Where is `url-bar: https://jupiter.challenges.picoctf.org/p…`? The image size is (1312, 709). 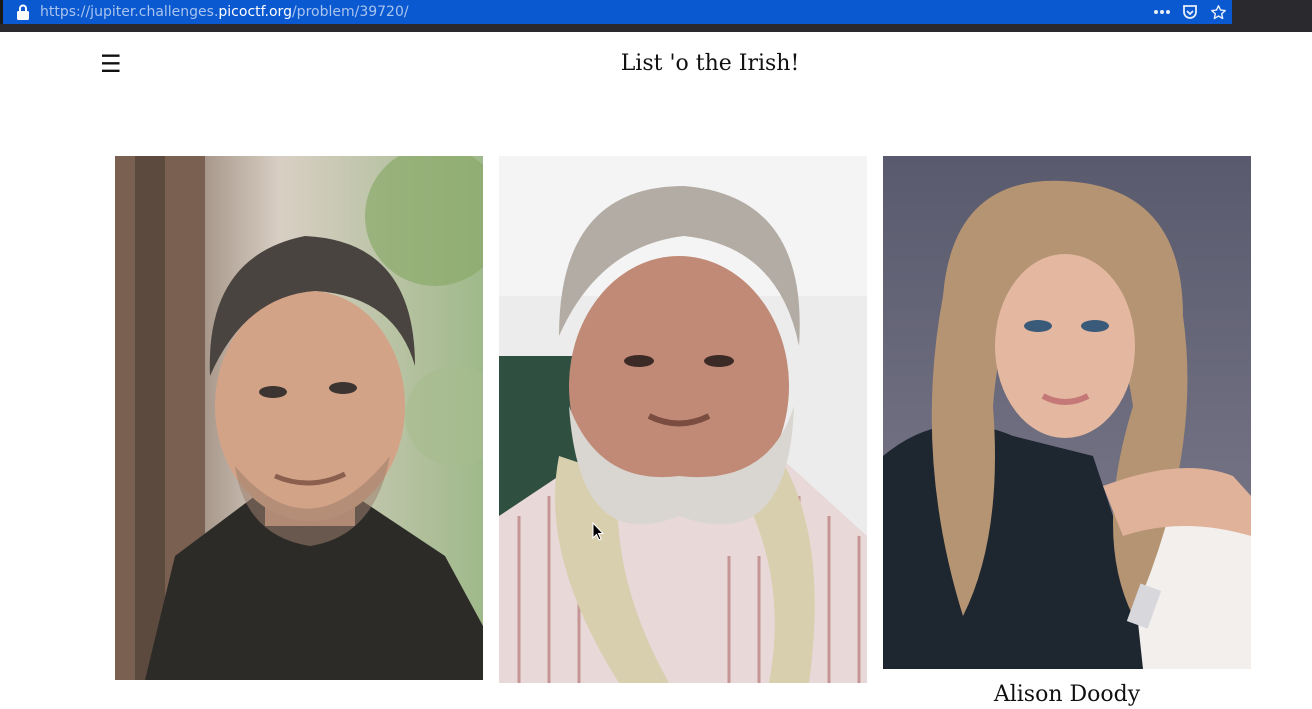
url-bar: https://jupiter.challenges.picoctf.org/p… is located at coordinates (616, 12).